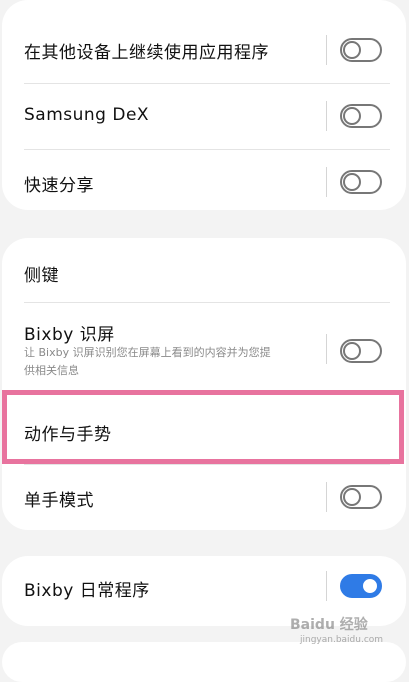  I want to click on baidu-watermark: Baidu 经验, so click(329, 625).